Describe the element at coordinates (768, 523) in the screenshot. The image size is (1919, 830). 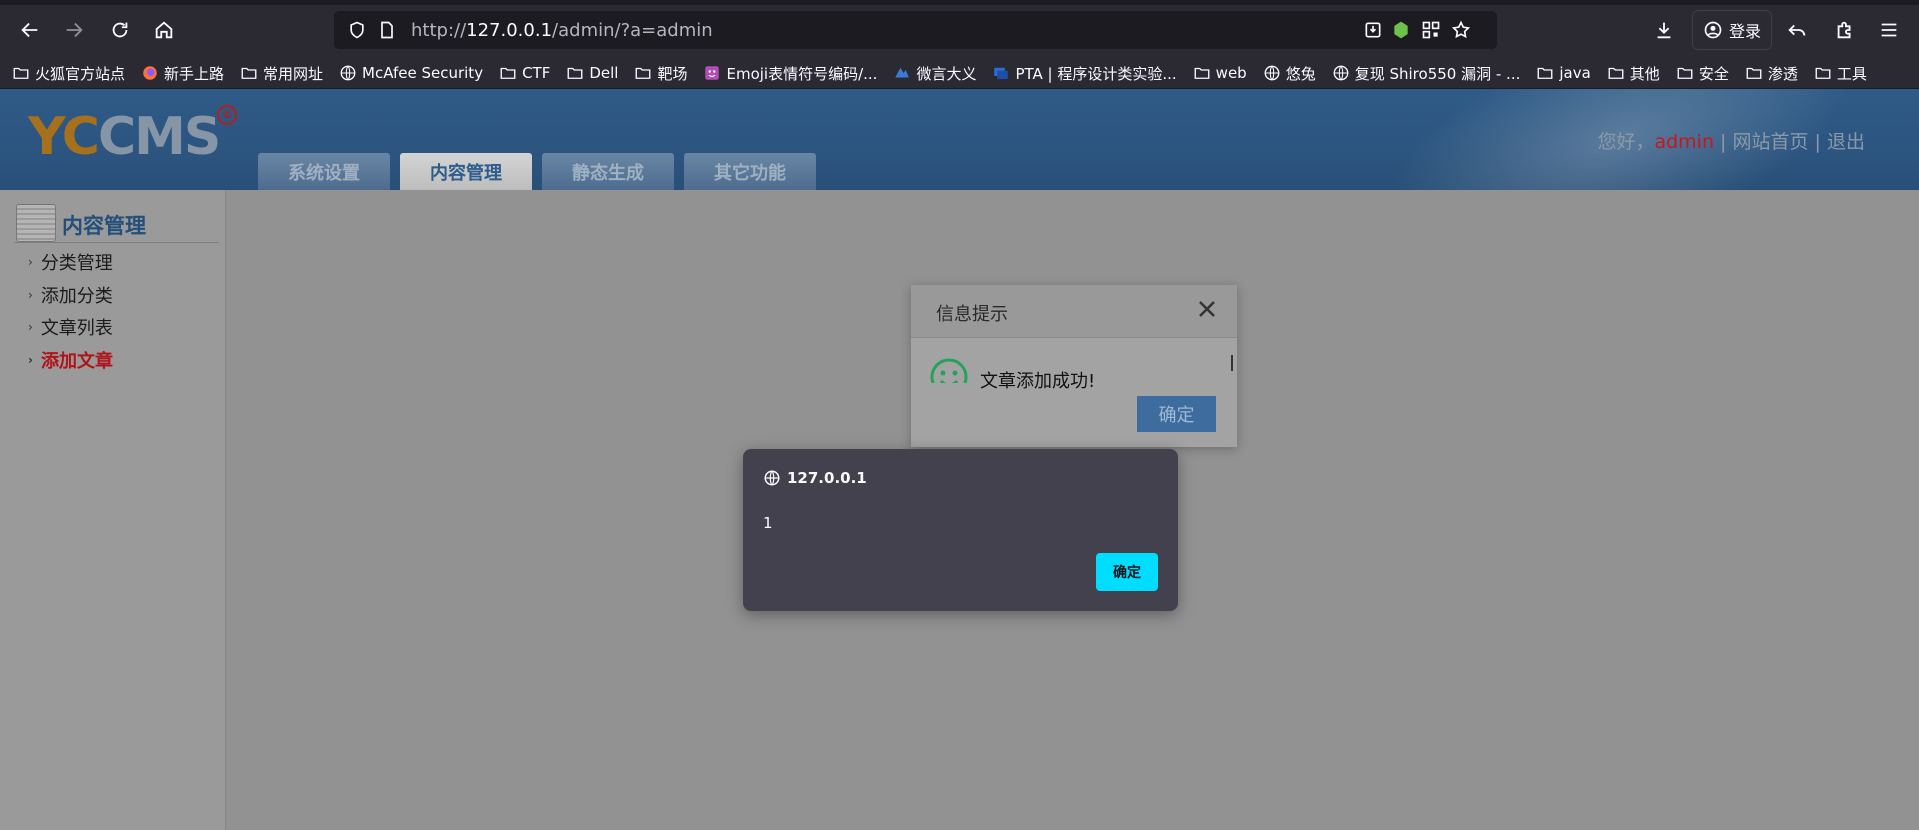
I see `alert-message: 1` at that location.